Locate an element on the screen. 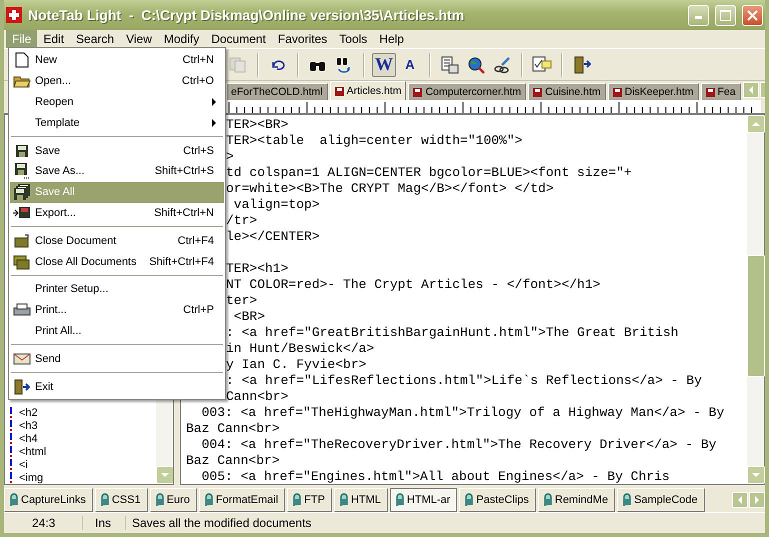  scroll-thumb is located at coordinates (756, 316).